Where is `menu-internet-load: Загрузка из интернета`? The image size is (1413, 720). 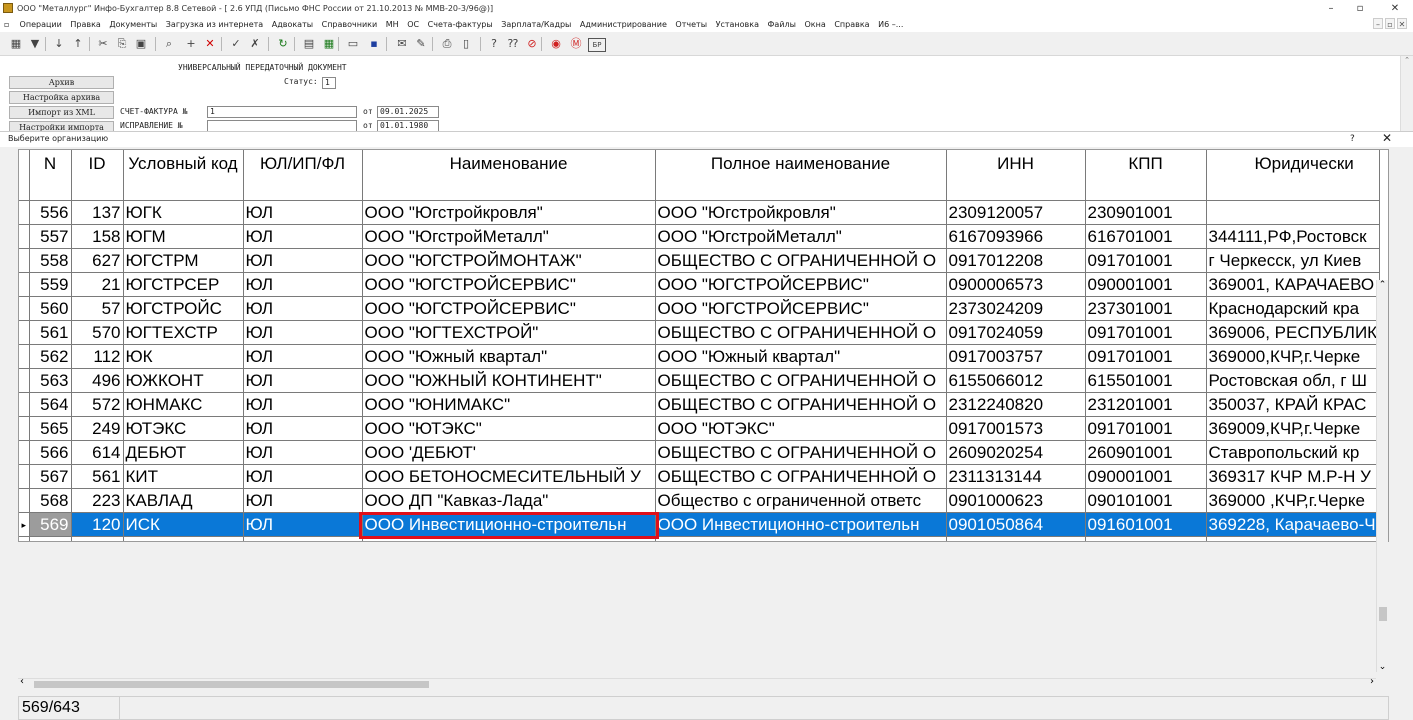 menu-internet-load: Загрузка из интернета is located at coordinates (214, 24).